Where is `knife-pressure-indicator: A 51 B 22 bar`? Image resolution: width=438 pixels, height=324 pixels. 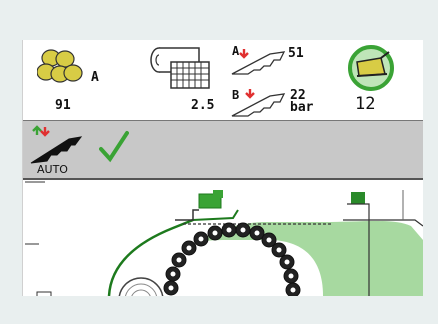 knife-pressure-indicator: A 51 B 22 bar is located at coordinates (283, 81).